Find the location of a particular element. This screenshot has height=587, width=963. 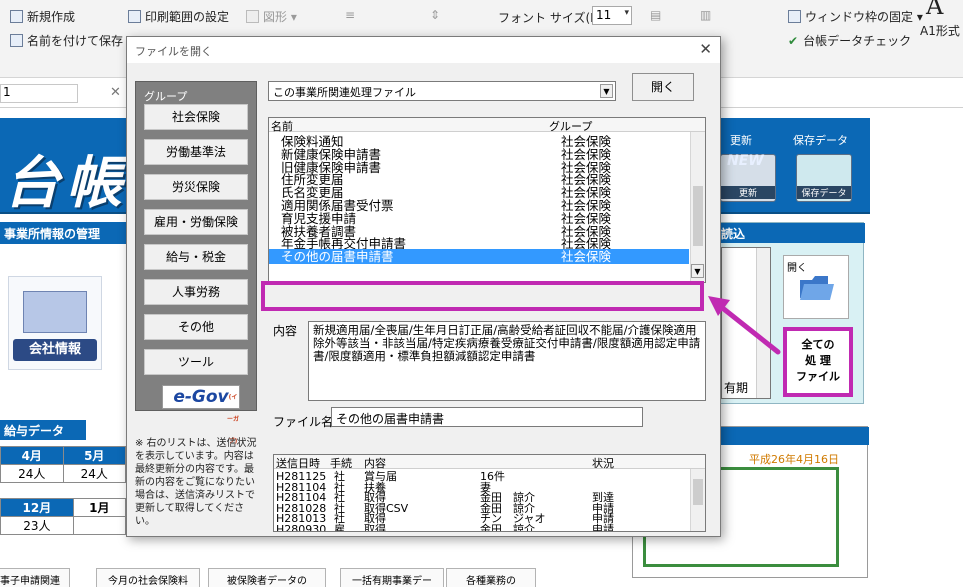

a1-format-label: A1形式 is located at coordinates (940, 30).